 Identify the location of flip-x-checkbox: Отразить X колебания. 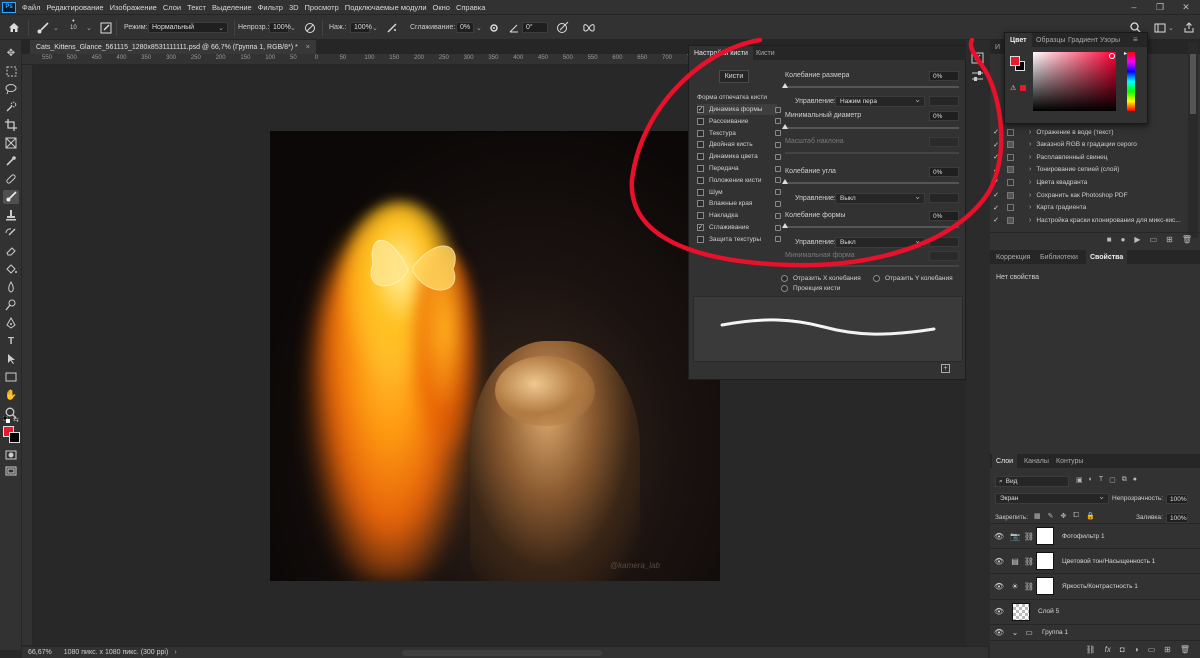
(821, 278).